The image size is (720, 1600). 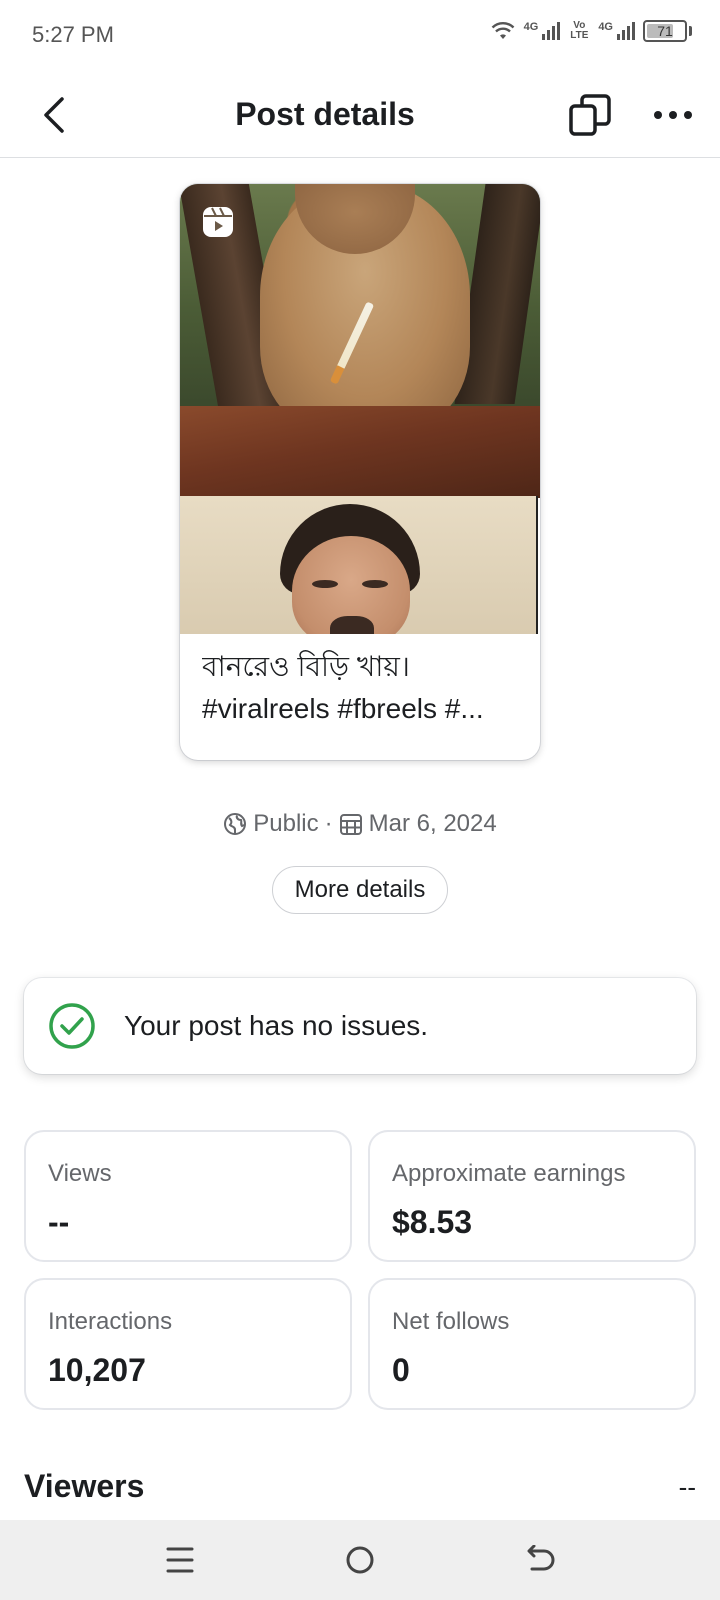 What do you see at coordinates (591, 31) in the screenshot?
I see `status-icons: 4G Vo LTE 4G 71` at bounding box center [591, 31].